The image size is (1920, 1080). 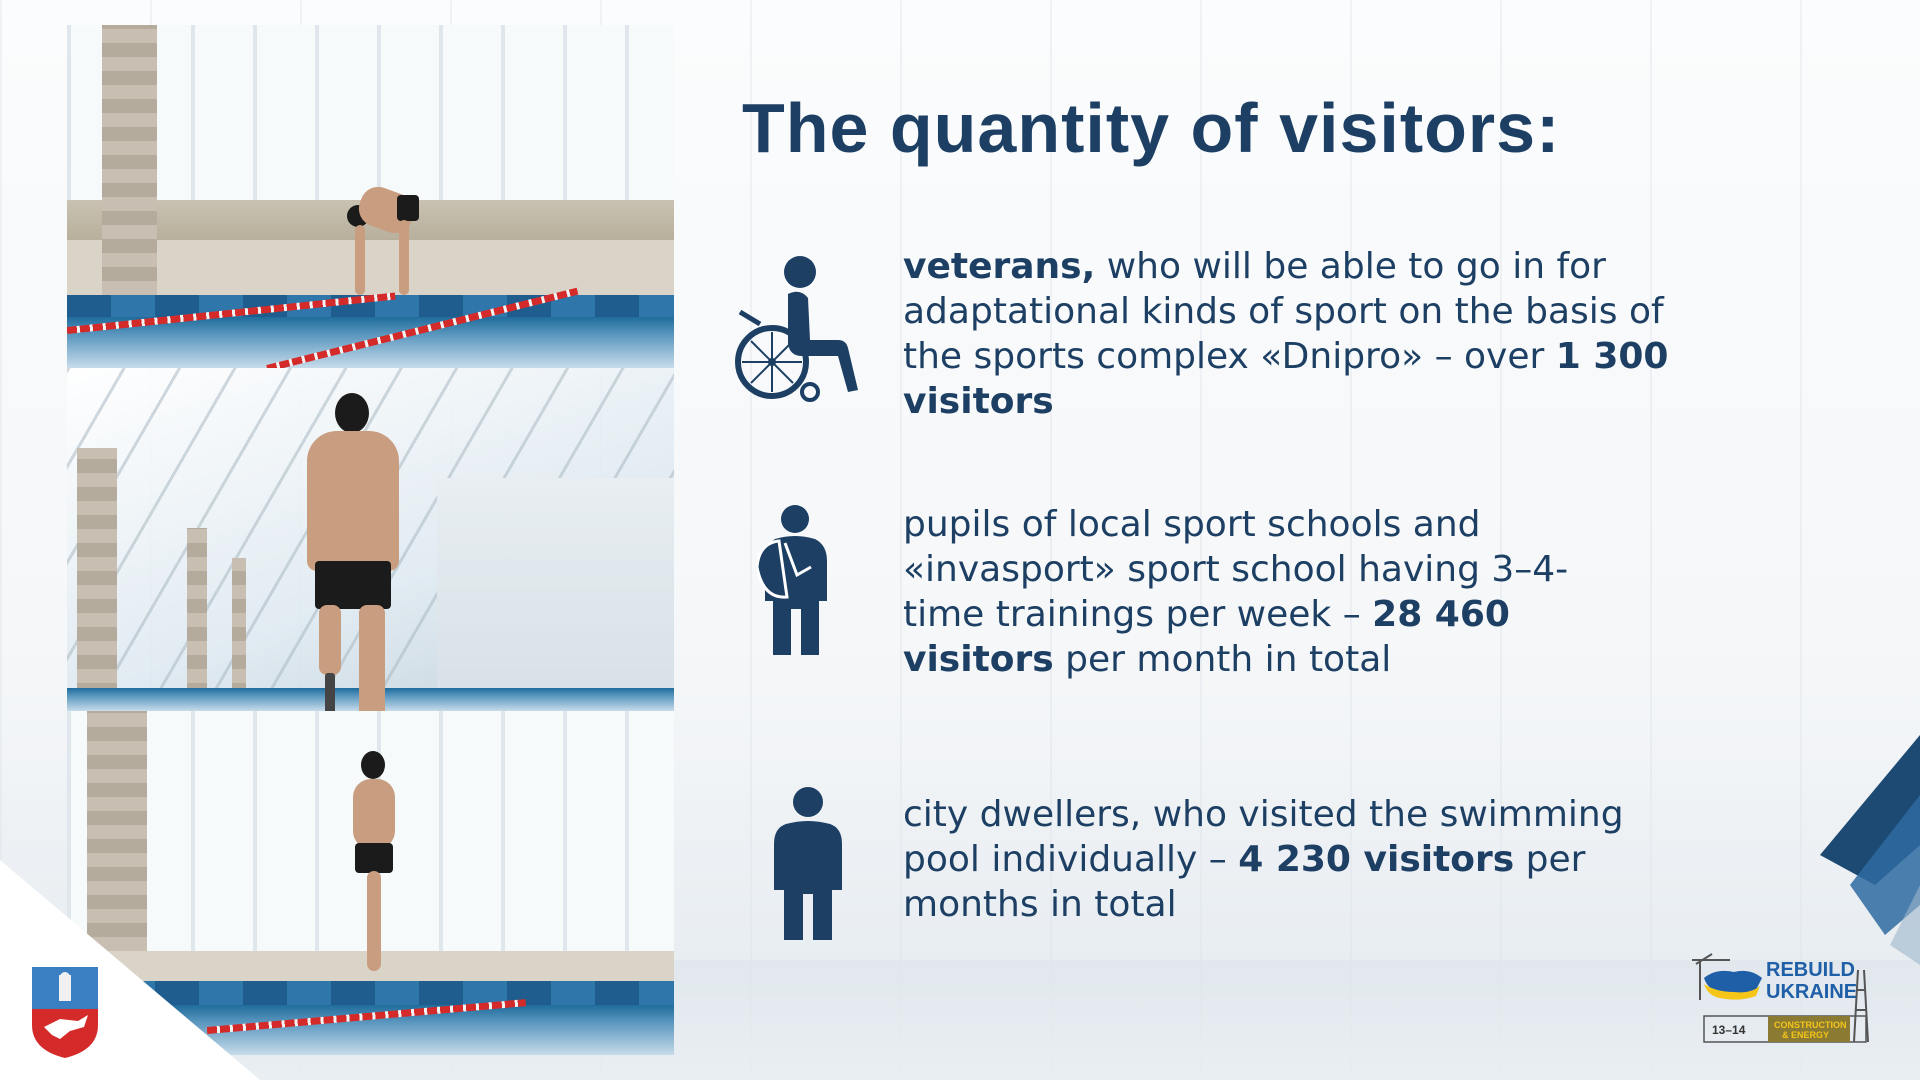 What do you see at coordinates (796, 329) in the screenshot?
I see `wheelchair-icon` at bounding box center [796, 329].